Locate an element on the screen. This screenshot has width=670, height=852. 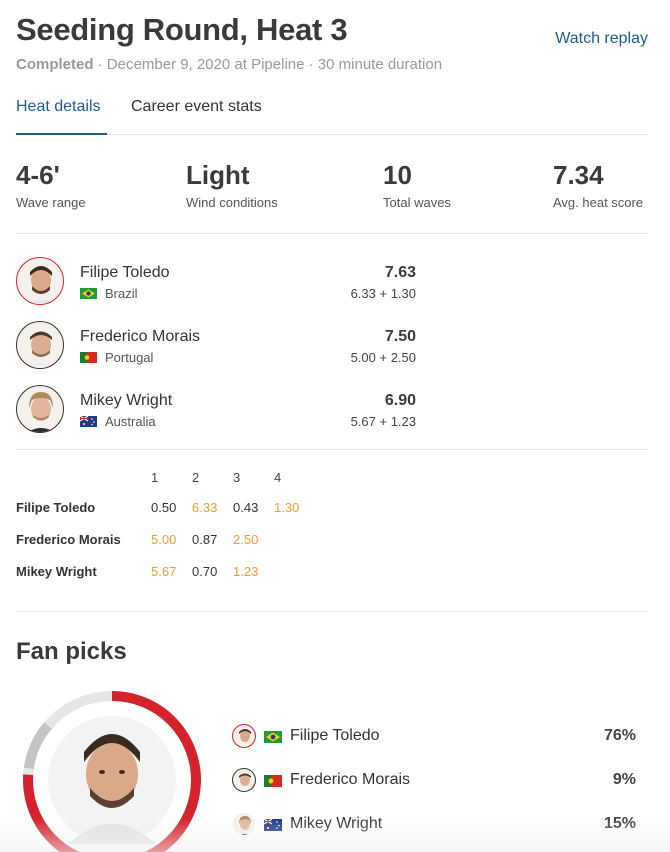
wave-column-header: 3 is located at coordinates (237, 477).